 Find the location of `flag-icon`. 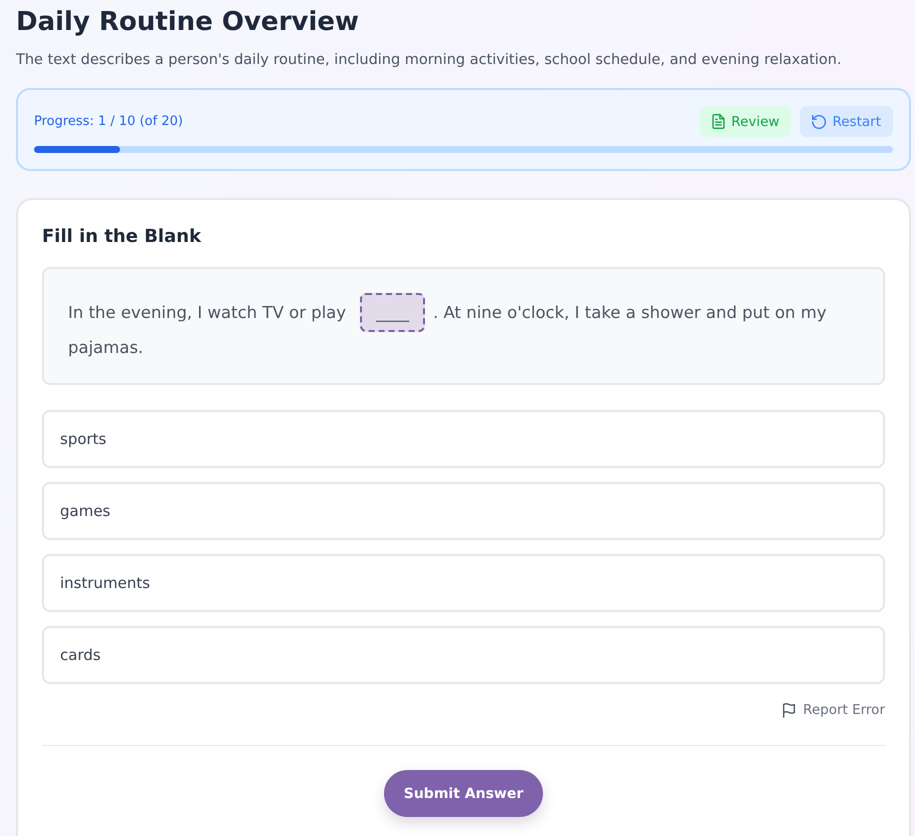

flag-icon is located at coordinates (789, 710).